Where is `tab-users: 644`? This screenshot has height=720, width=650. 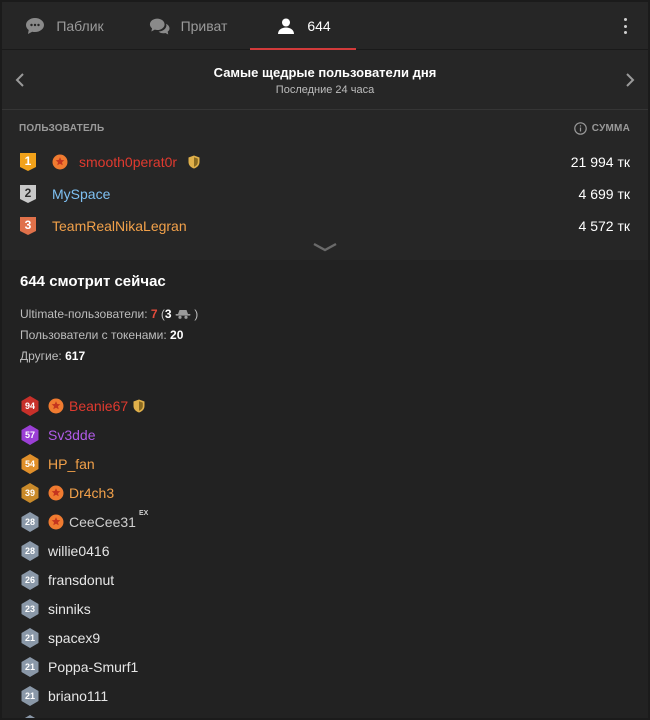
tab-users: 644 is located at coordinates (303, 26).